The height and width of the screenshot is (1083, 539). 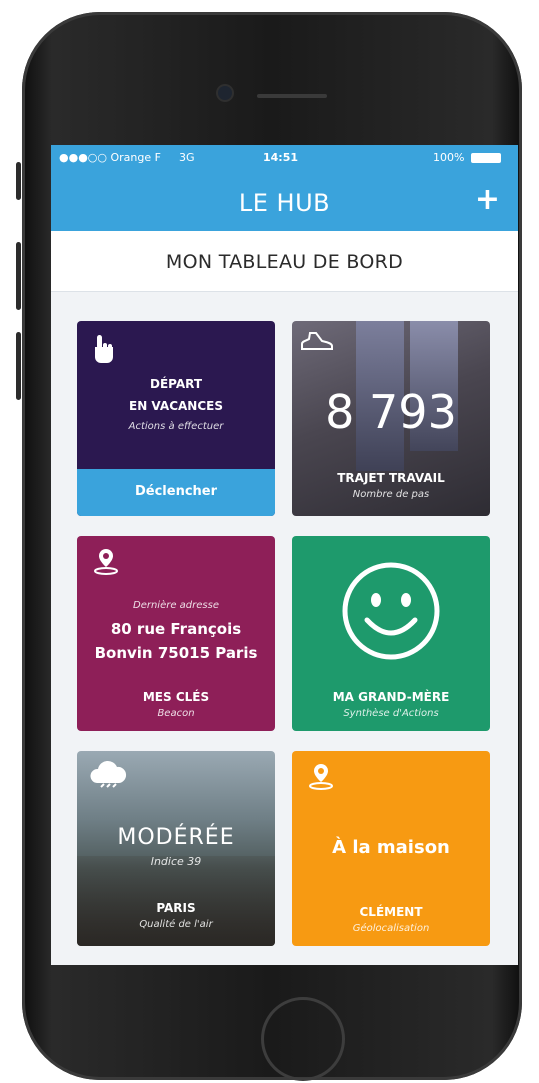 I want to click on home-status: À la maison, so click(x=391, y=847).